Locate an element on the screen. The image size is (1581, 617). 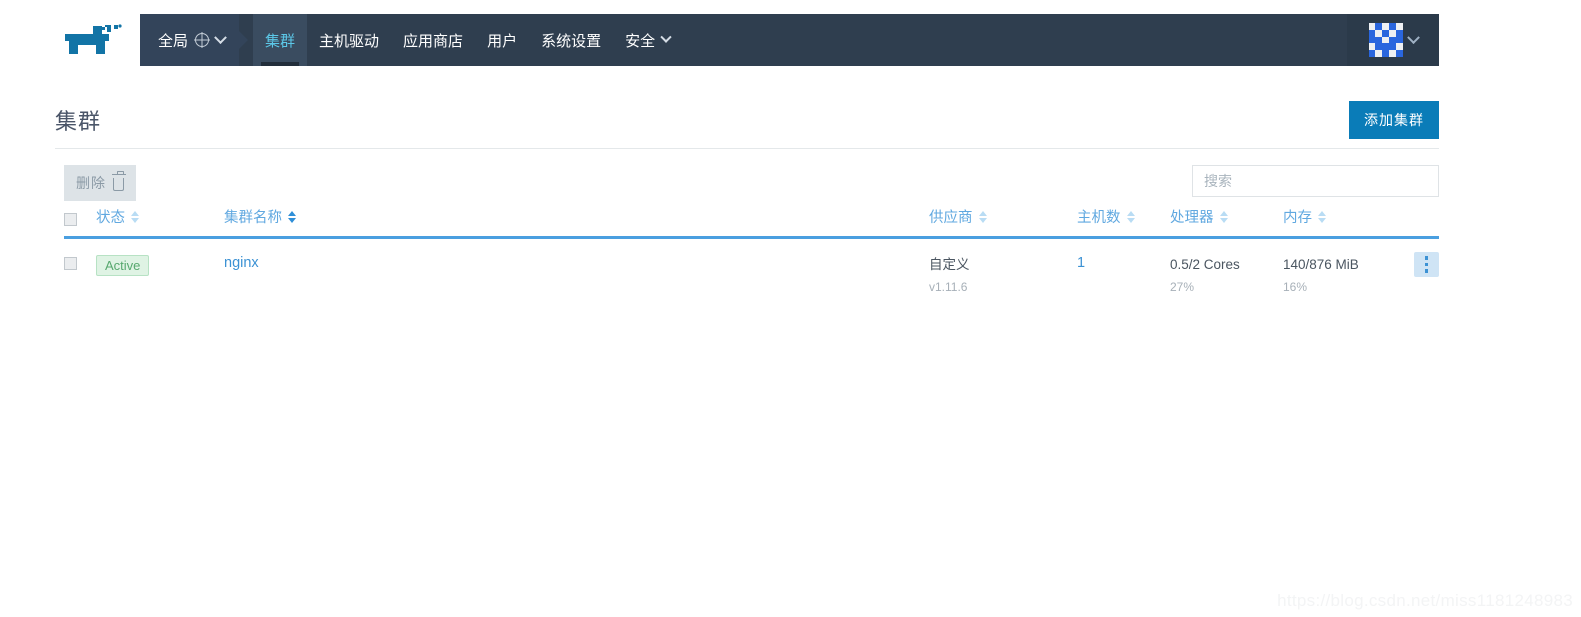
column-header-cpu: 处理器 is located at coordinates (1226, 222).